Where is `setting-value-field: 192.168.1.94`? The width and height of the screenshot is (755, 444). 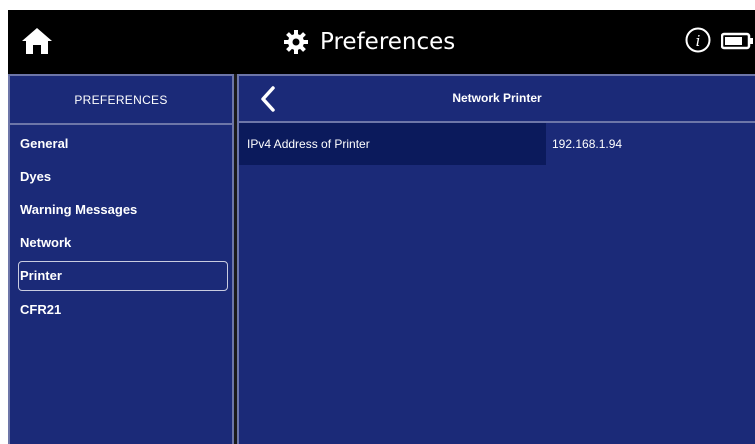 setting-value-field: 192.168.1.94 is located at coordinates (650, 144).